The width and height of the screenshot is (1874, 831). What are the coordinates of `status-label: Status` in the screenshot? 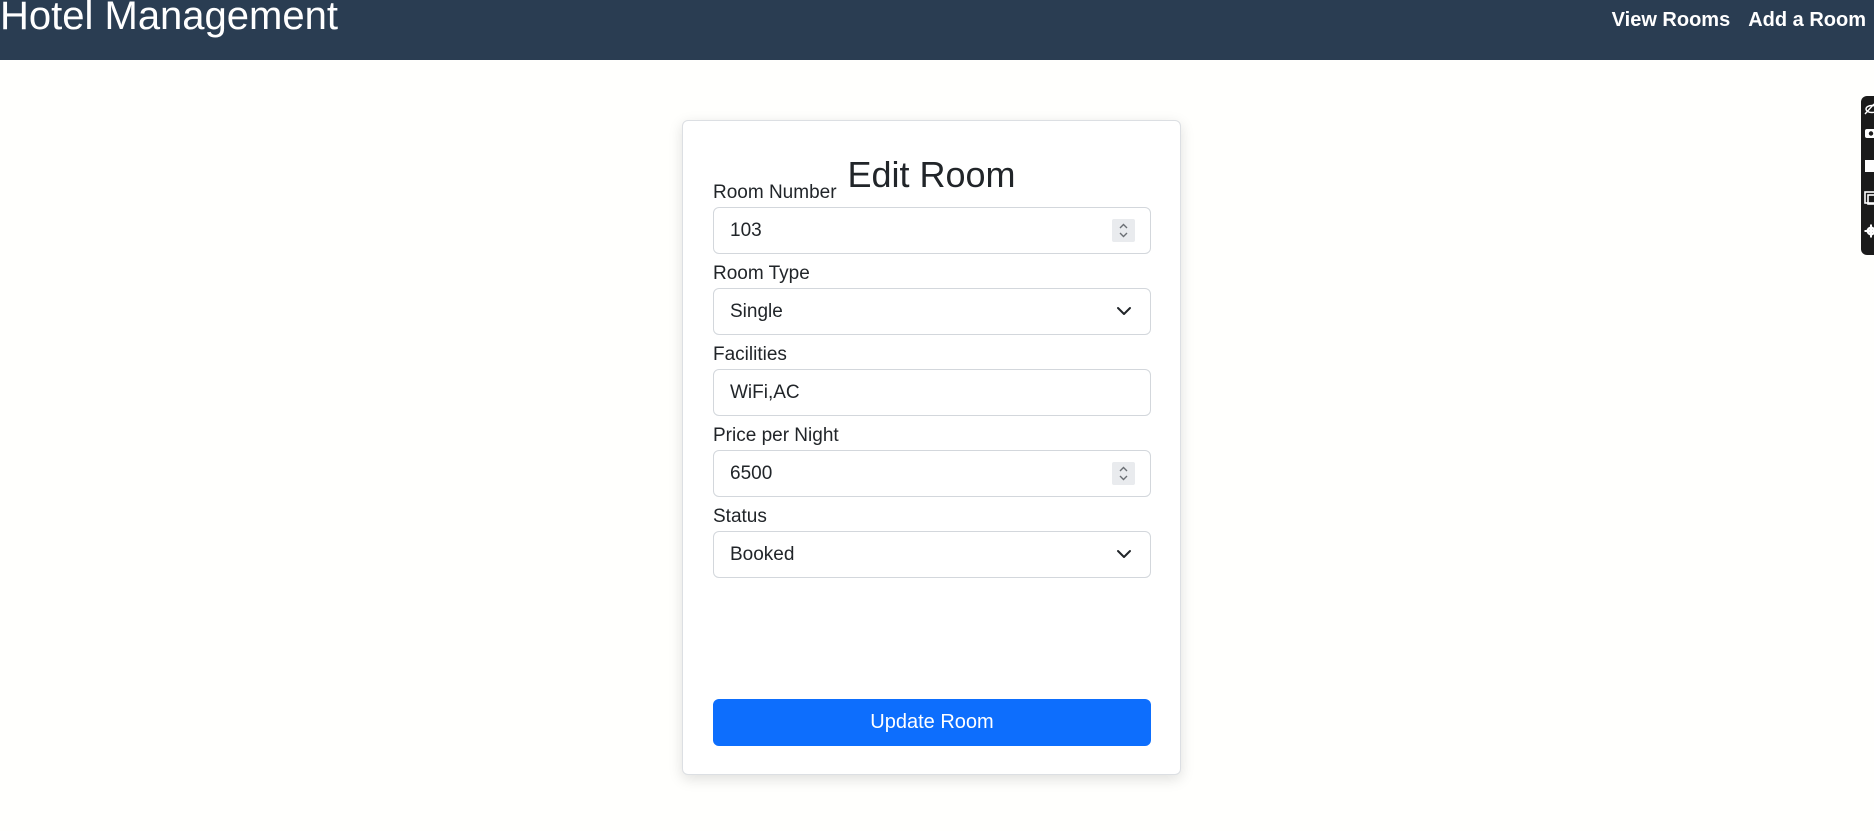 It's located at (740, 516).